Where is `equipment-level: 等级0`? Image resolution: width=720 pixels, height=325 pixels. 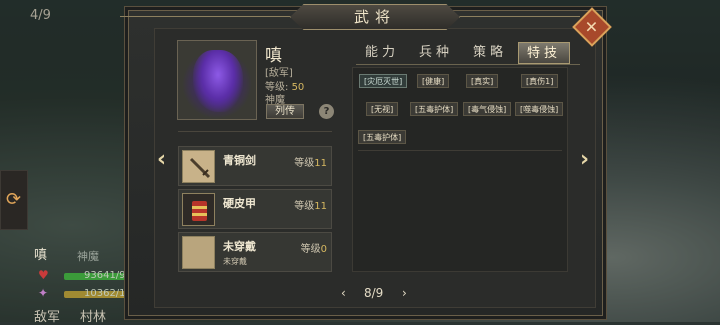
equipment-level: 等级0 is located at coordinates (314, 247).